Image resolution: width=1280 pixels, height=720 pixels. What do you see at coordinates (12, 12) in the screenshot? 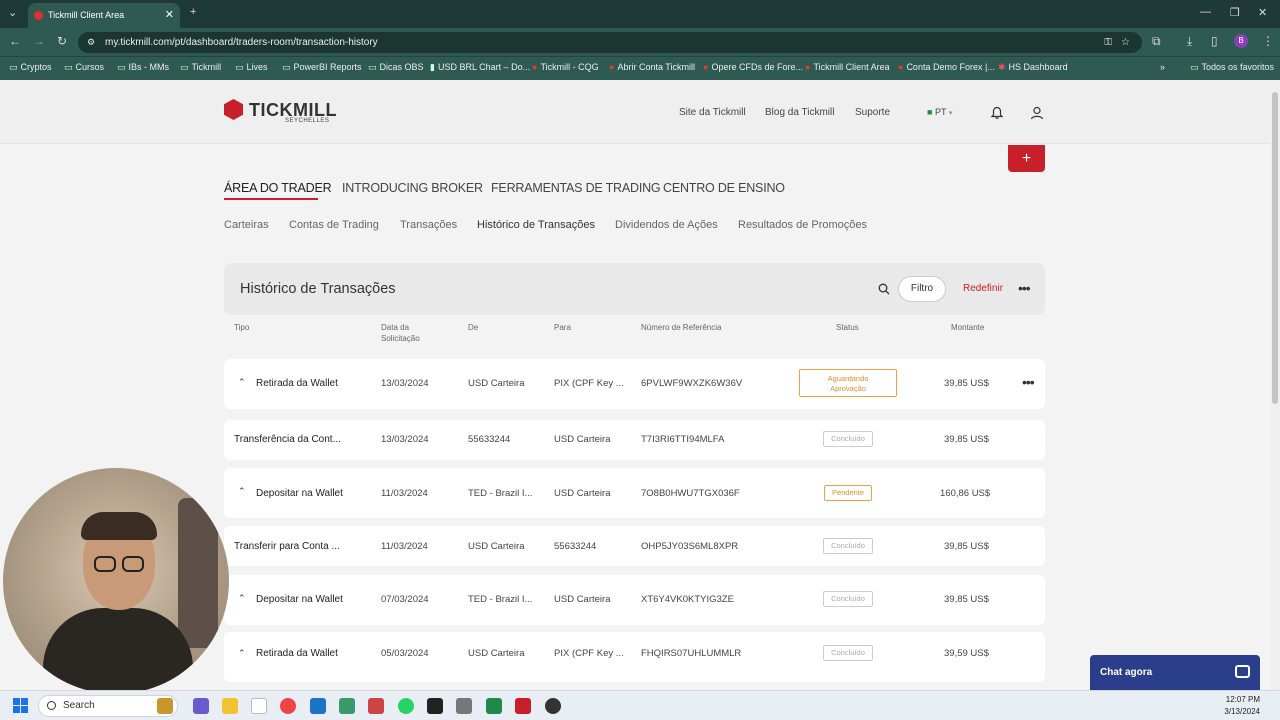
I see `tab-list-icon: ⌄` at bounding box center [12, 12].